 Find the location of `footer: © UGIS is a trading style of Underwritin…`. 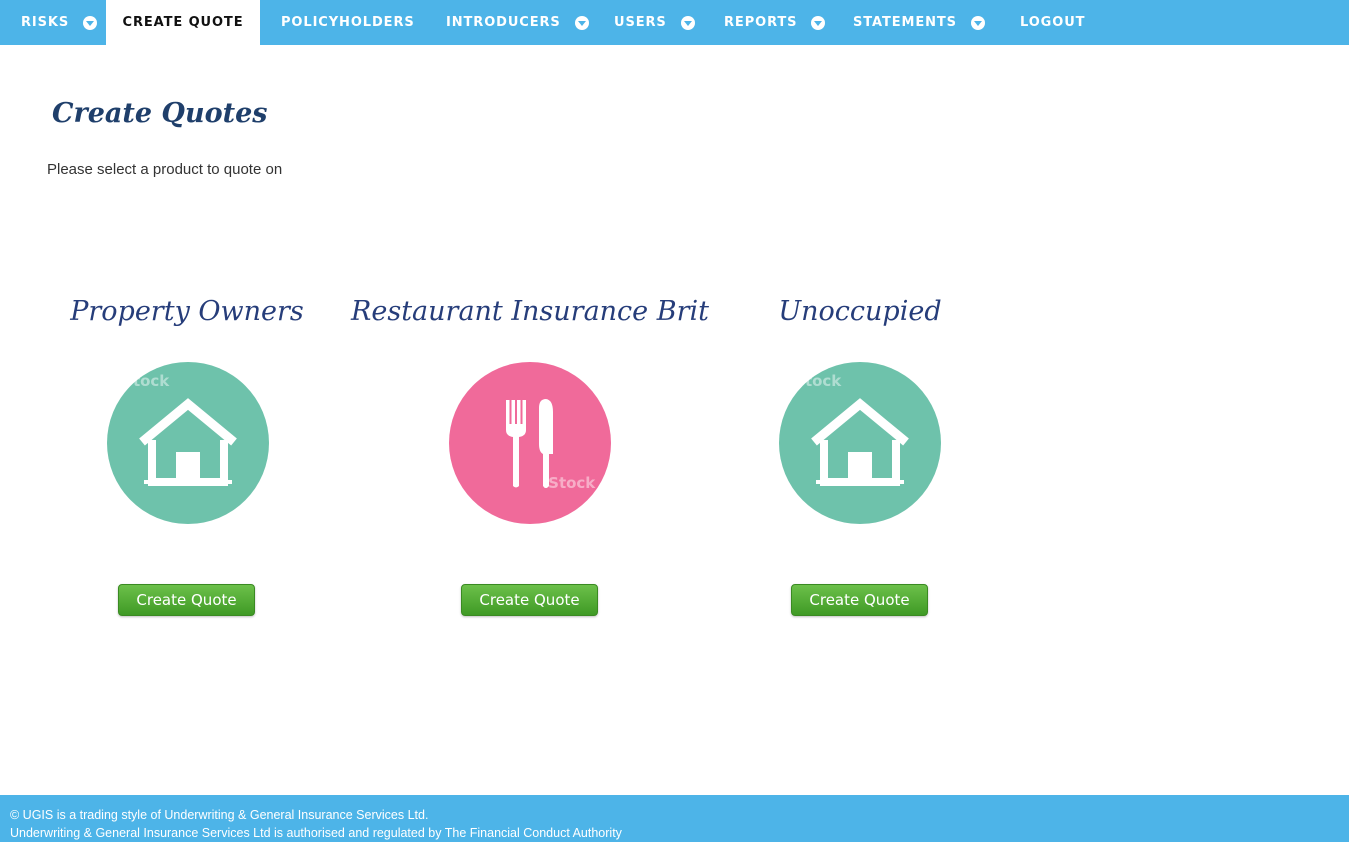

footer: © UGIS is a trading style of Underwritin… is located at coordinates (674, 818).